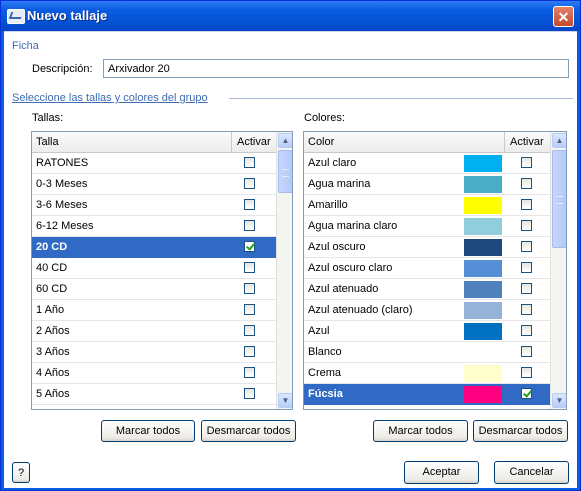 Image resolution: width=581 pixels, height=491 pixels. I want to click on talla-row: 5 Años, so click(154, 394).